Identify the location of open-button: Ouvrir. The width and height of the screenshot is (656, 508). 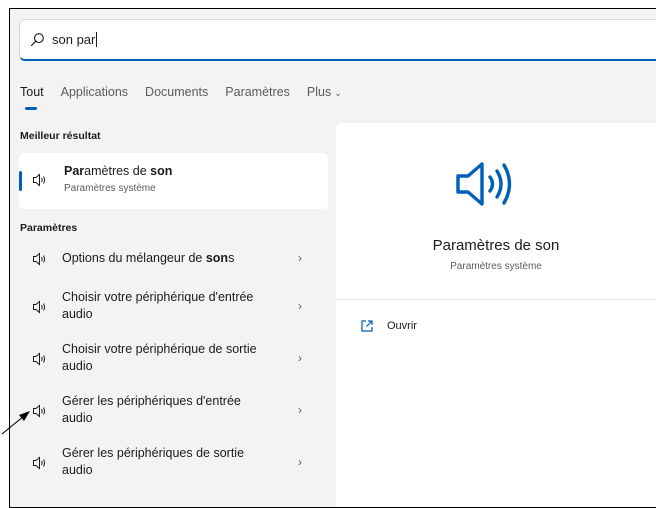
(388, 326).